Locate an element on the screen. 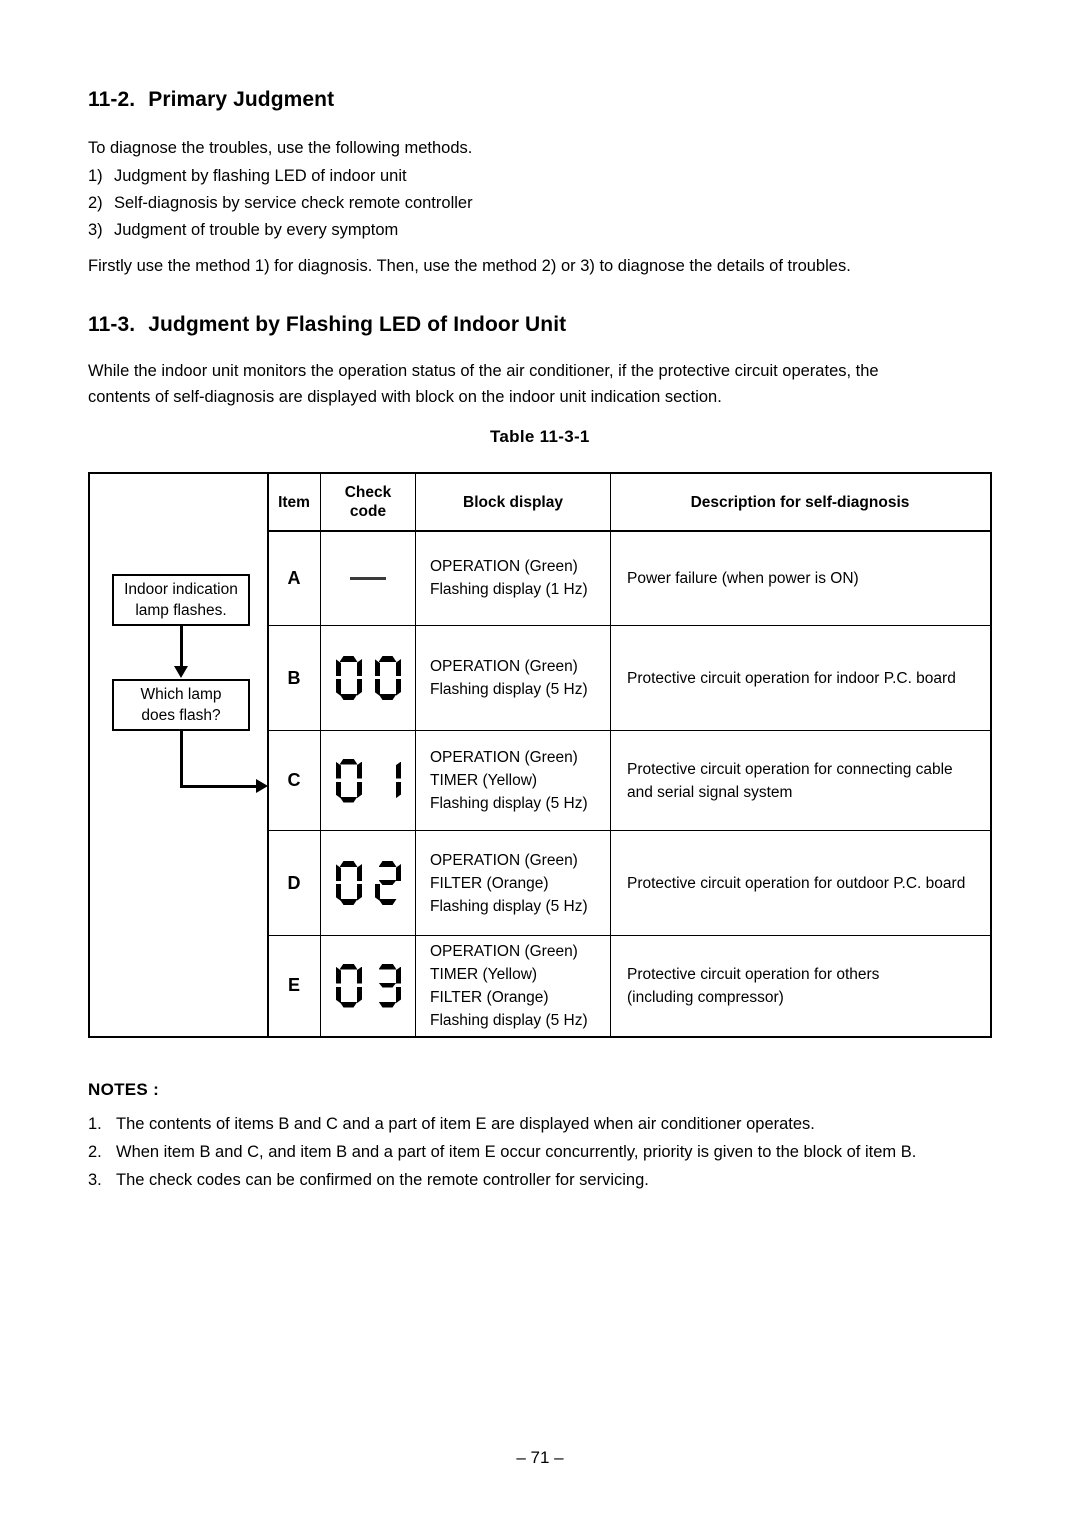  table-caption: Table 11-3-1 is located at coordinates (540, 436).